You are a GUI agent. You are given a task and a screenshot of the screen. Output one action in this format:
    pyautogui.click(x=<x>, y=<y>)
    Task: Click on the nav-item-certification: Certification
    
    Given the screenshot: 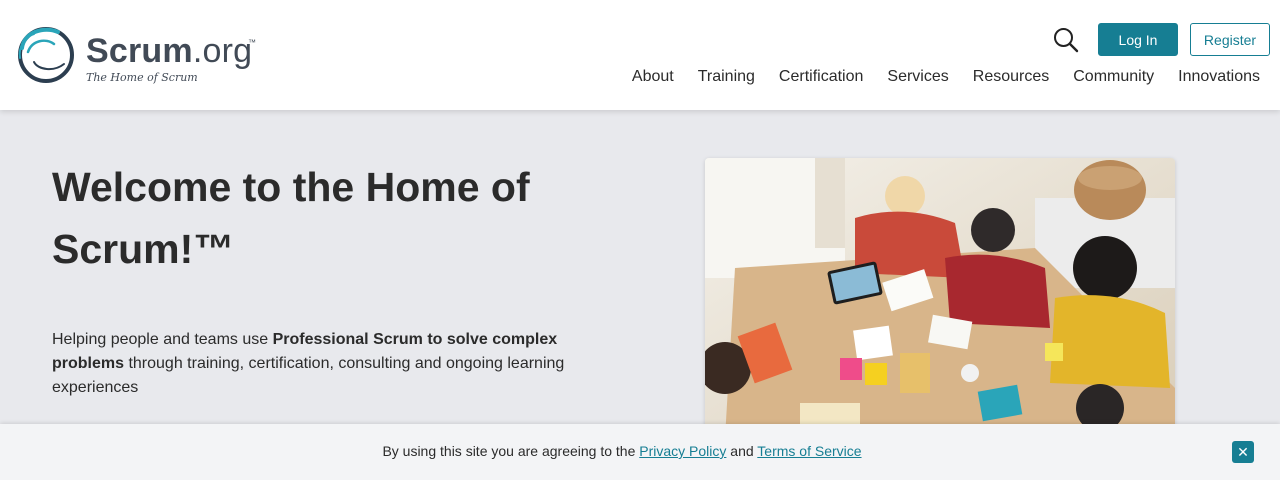 What is the action you would take?
    pyautogui.click(x=821, y=77)
    